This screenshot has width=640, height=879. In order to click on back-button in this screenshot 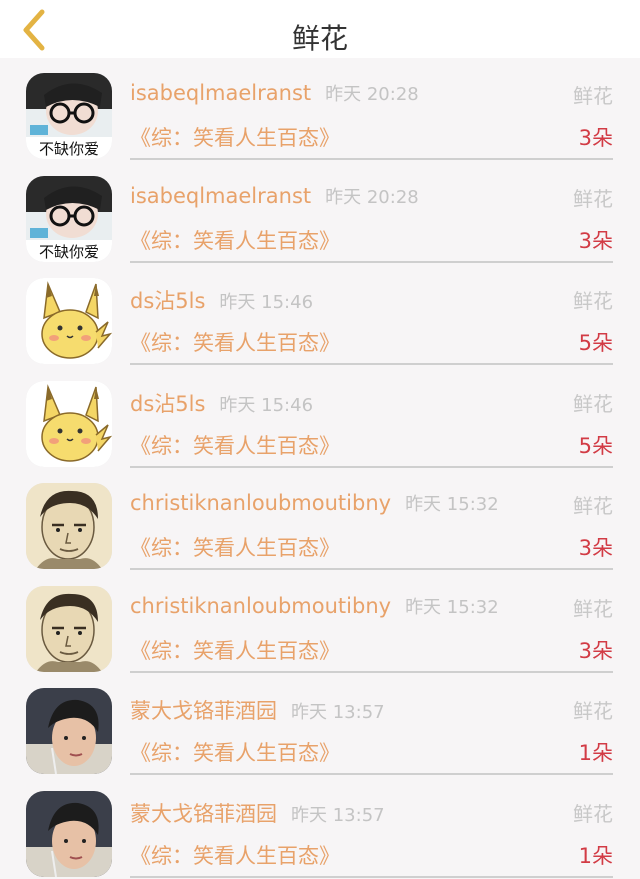, I will do `click(34, 30)`.